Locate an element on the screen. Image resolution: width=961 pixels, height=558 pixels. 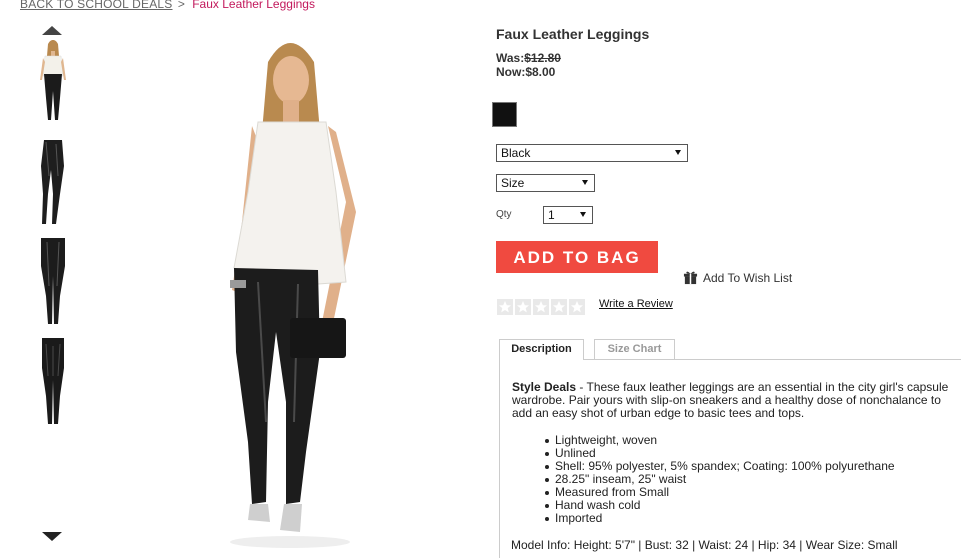
tab-description: Description is located at coordinates (541, 349).